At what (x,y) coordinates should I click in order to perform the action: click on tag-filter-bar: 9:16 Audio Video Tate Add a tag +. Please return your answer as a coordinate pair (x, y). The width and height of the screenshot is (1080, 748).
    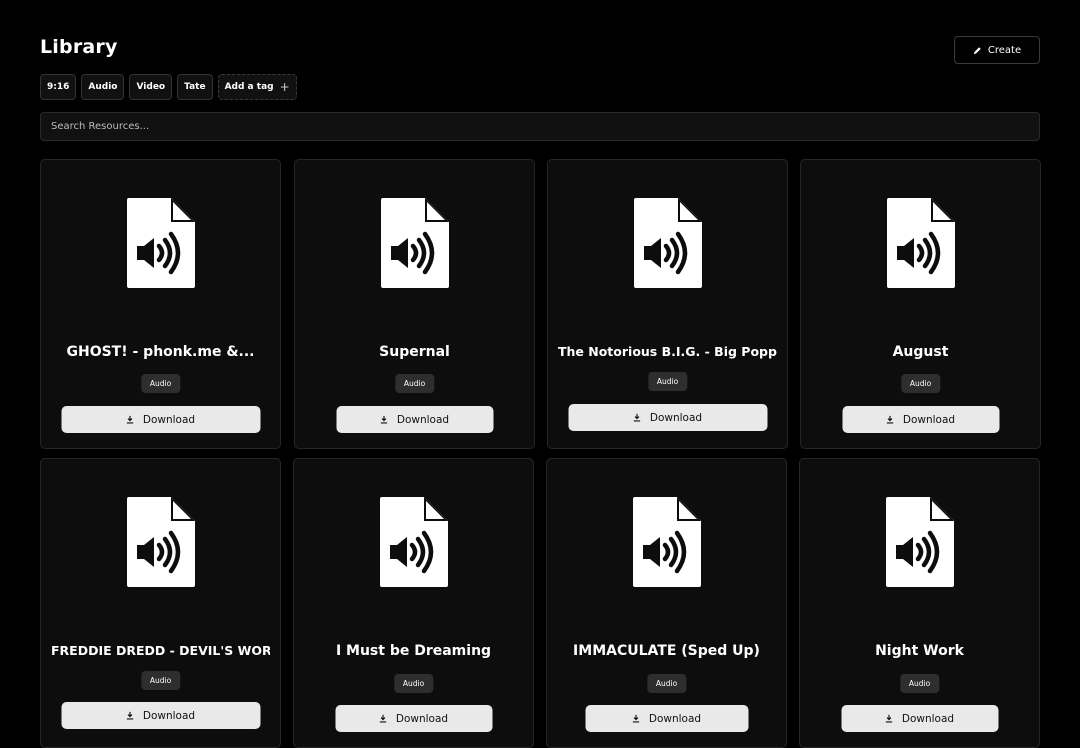
    Looking at the image, I should click on (168, 87).